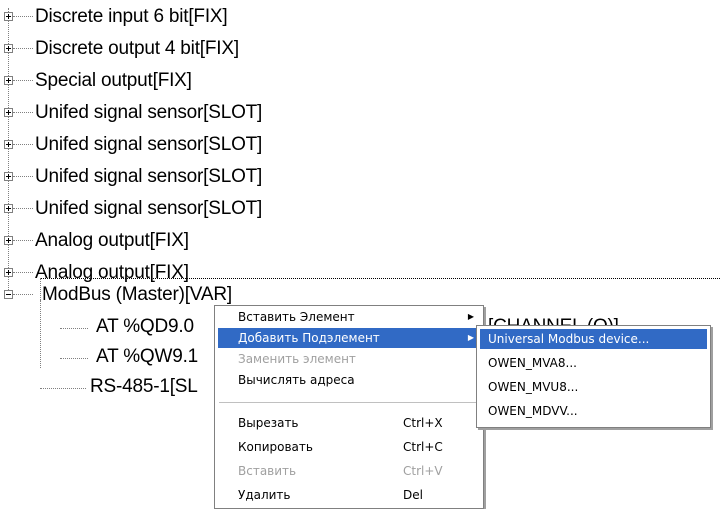 This screenshot has height=509, width=720. Describe the element at coordinates (267, 471) in the screenshot. I see `menu-item-label: Вставить` at that location.